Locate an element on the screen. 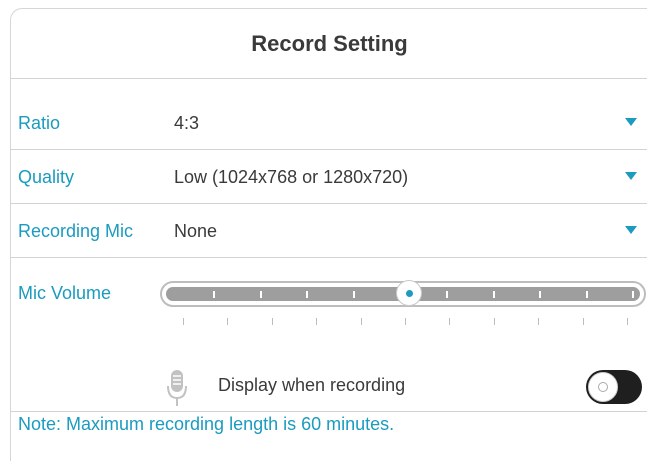 Image resolution: width=647 pixels, height=461 pixels. quality-row: Quality Low (1024x768 or 1280x720) is located at coordinates (328, 177).